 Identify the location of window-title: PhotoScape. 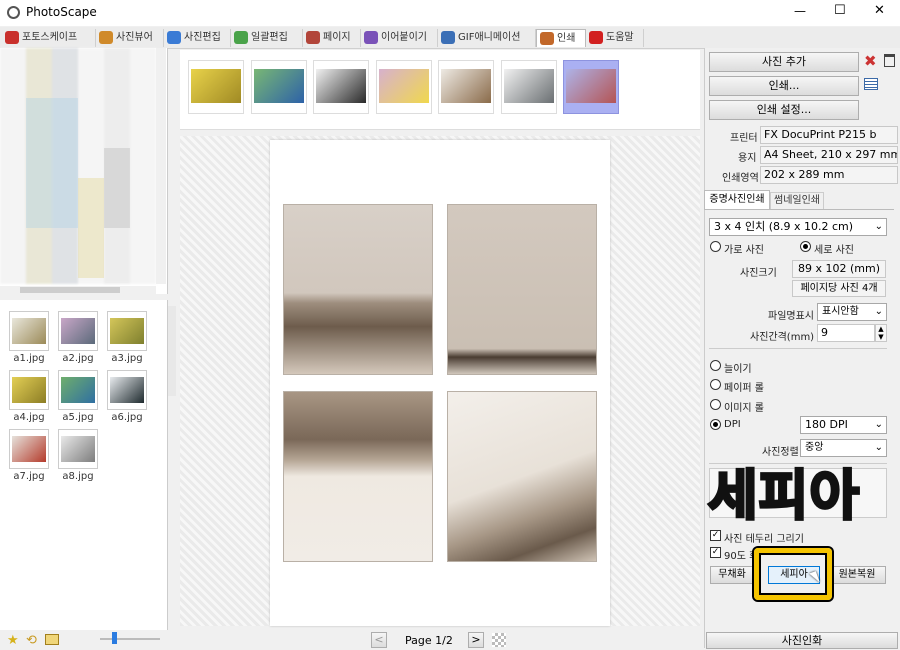
(61, 12).